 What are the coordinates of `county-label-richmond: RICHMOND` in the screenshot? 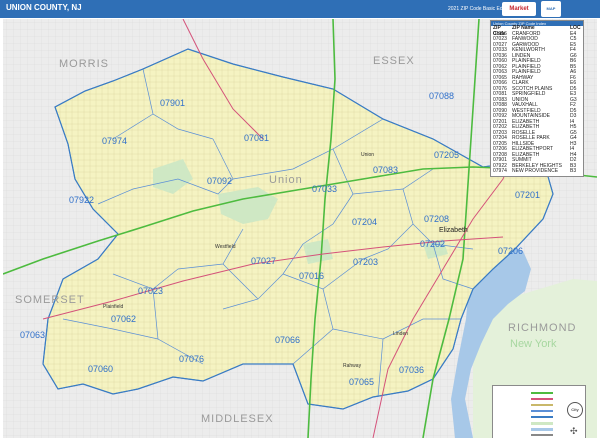 It's located at (542, 328).